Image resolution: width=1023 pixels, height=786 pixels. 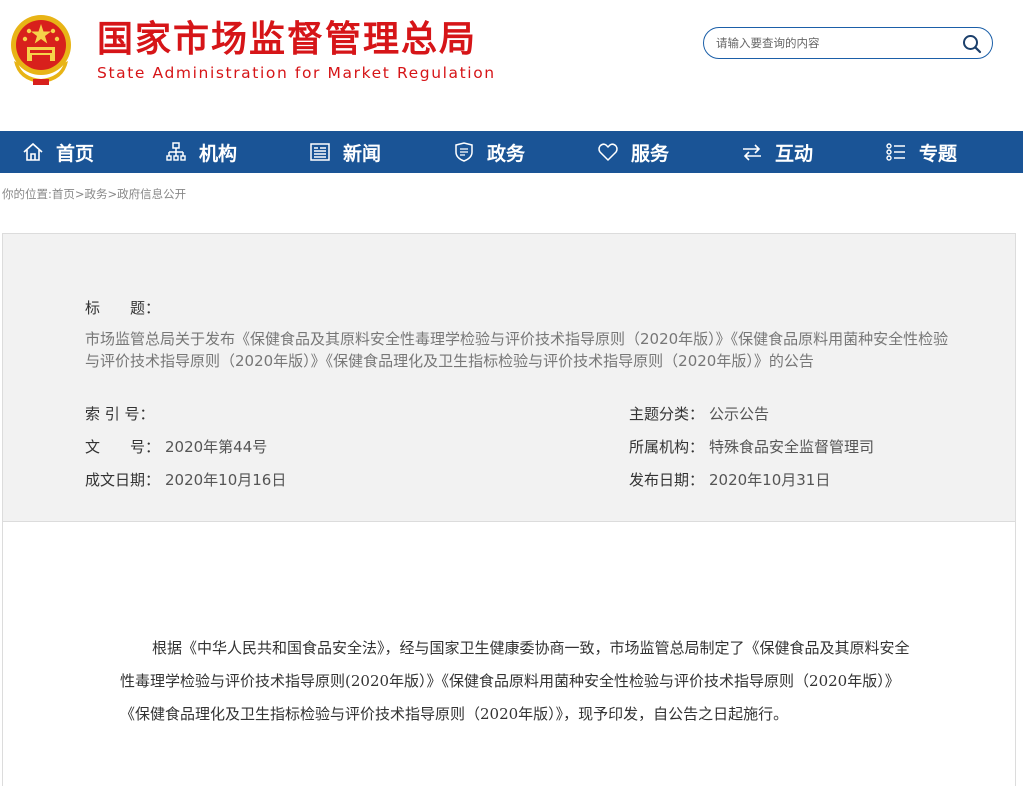 What do you see at coordinates (41, 49) in the screenshot?
I see `national-emblem-icon` at bounding box center [41, 49].